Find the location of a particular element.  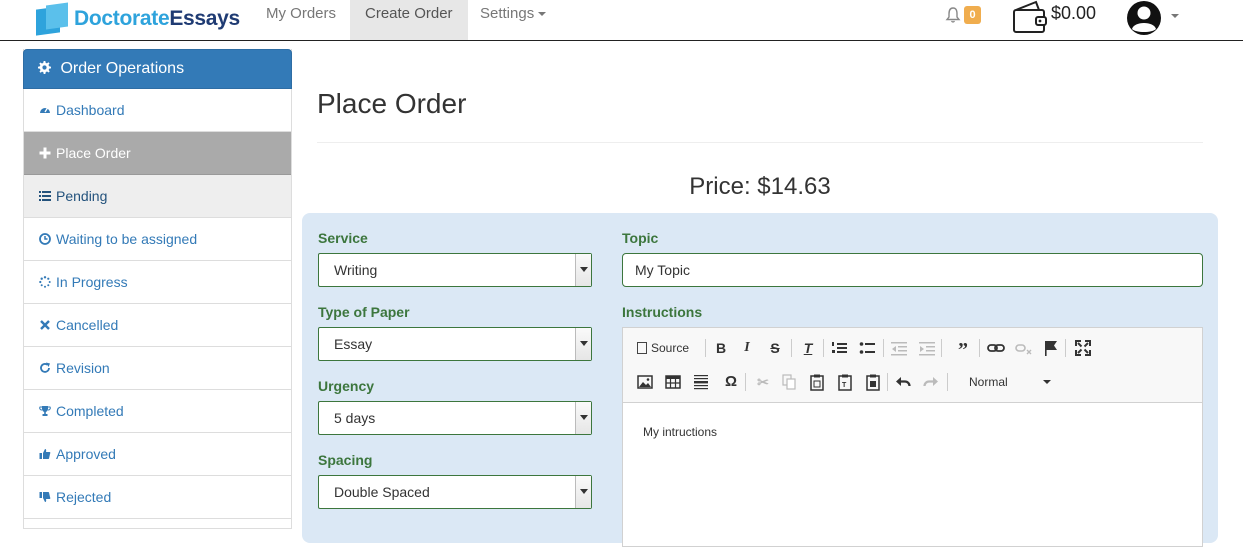

logo-icon is located at coordinates (52, 19).